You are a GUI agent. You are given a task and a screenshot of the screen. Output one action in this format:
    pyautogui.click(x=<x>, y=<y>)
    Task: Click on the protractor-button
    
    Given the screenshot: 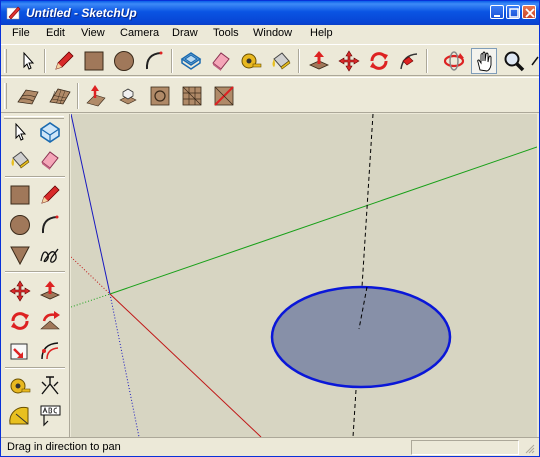 What is the action you would take?
    pyautogui.click(x=20, y=416)
    